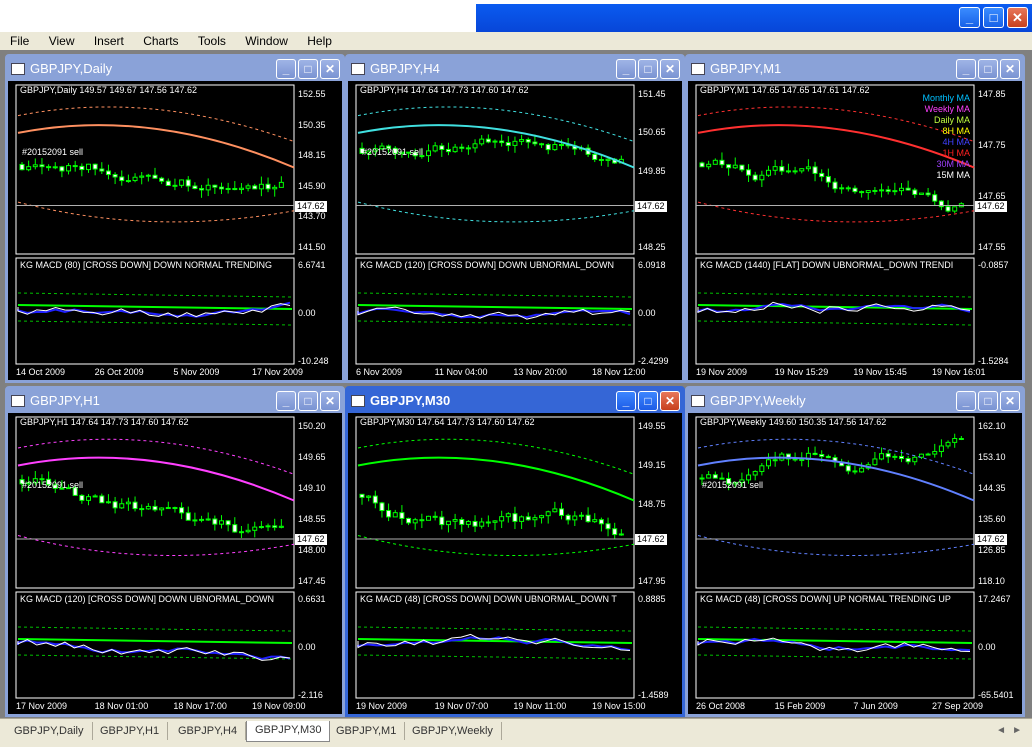 Image resolution: width=1032 pixels, height=747 pixels. What do you see at coordinates (652, 599) in the screenshot?
I see `macd-tick-label: 0.8885` at bounding box center [652, 599].